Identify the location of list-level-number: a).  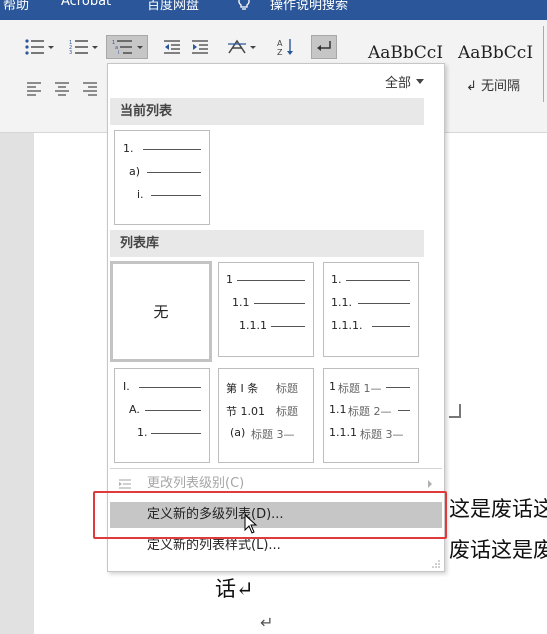
(135, 171).